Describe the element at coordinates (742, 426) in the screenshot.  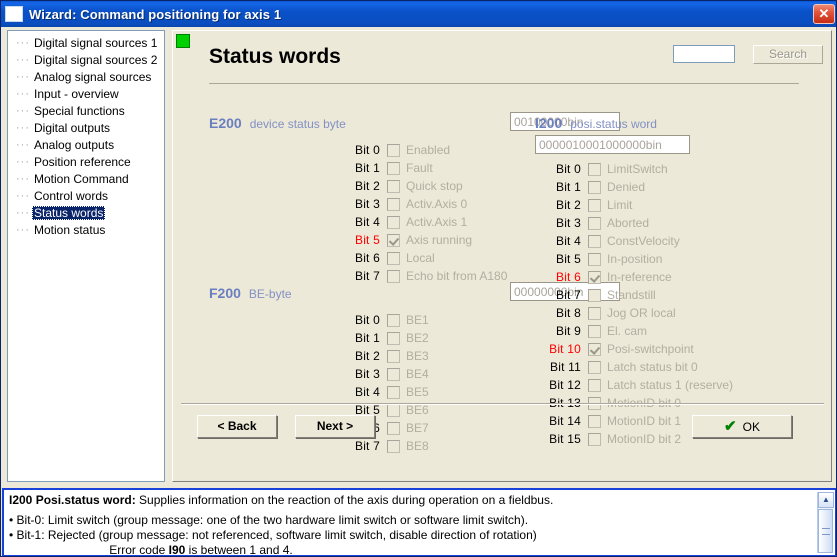
I see `ok-button: ✔ OK` at that location.